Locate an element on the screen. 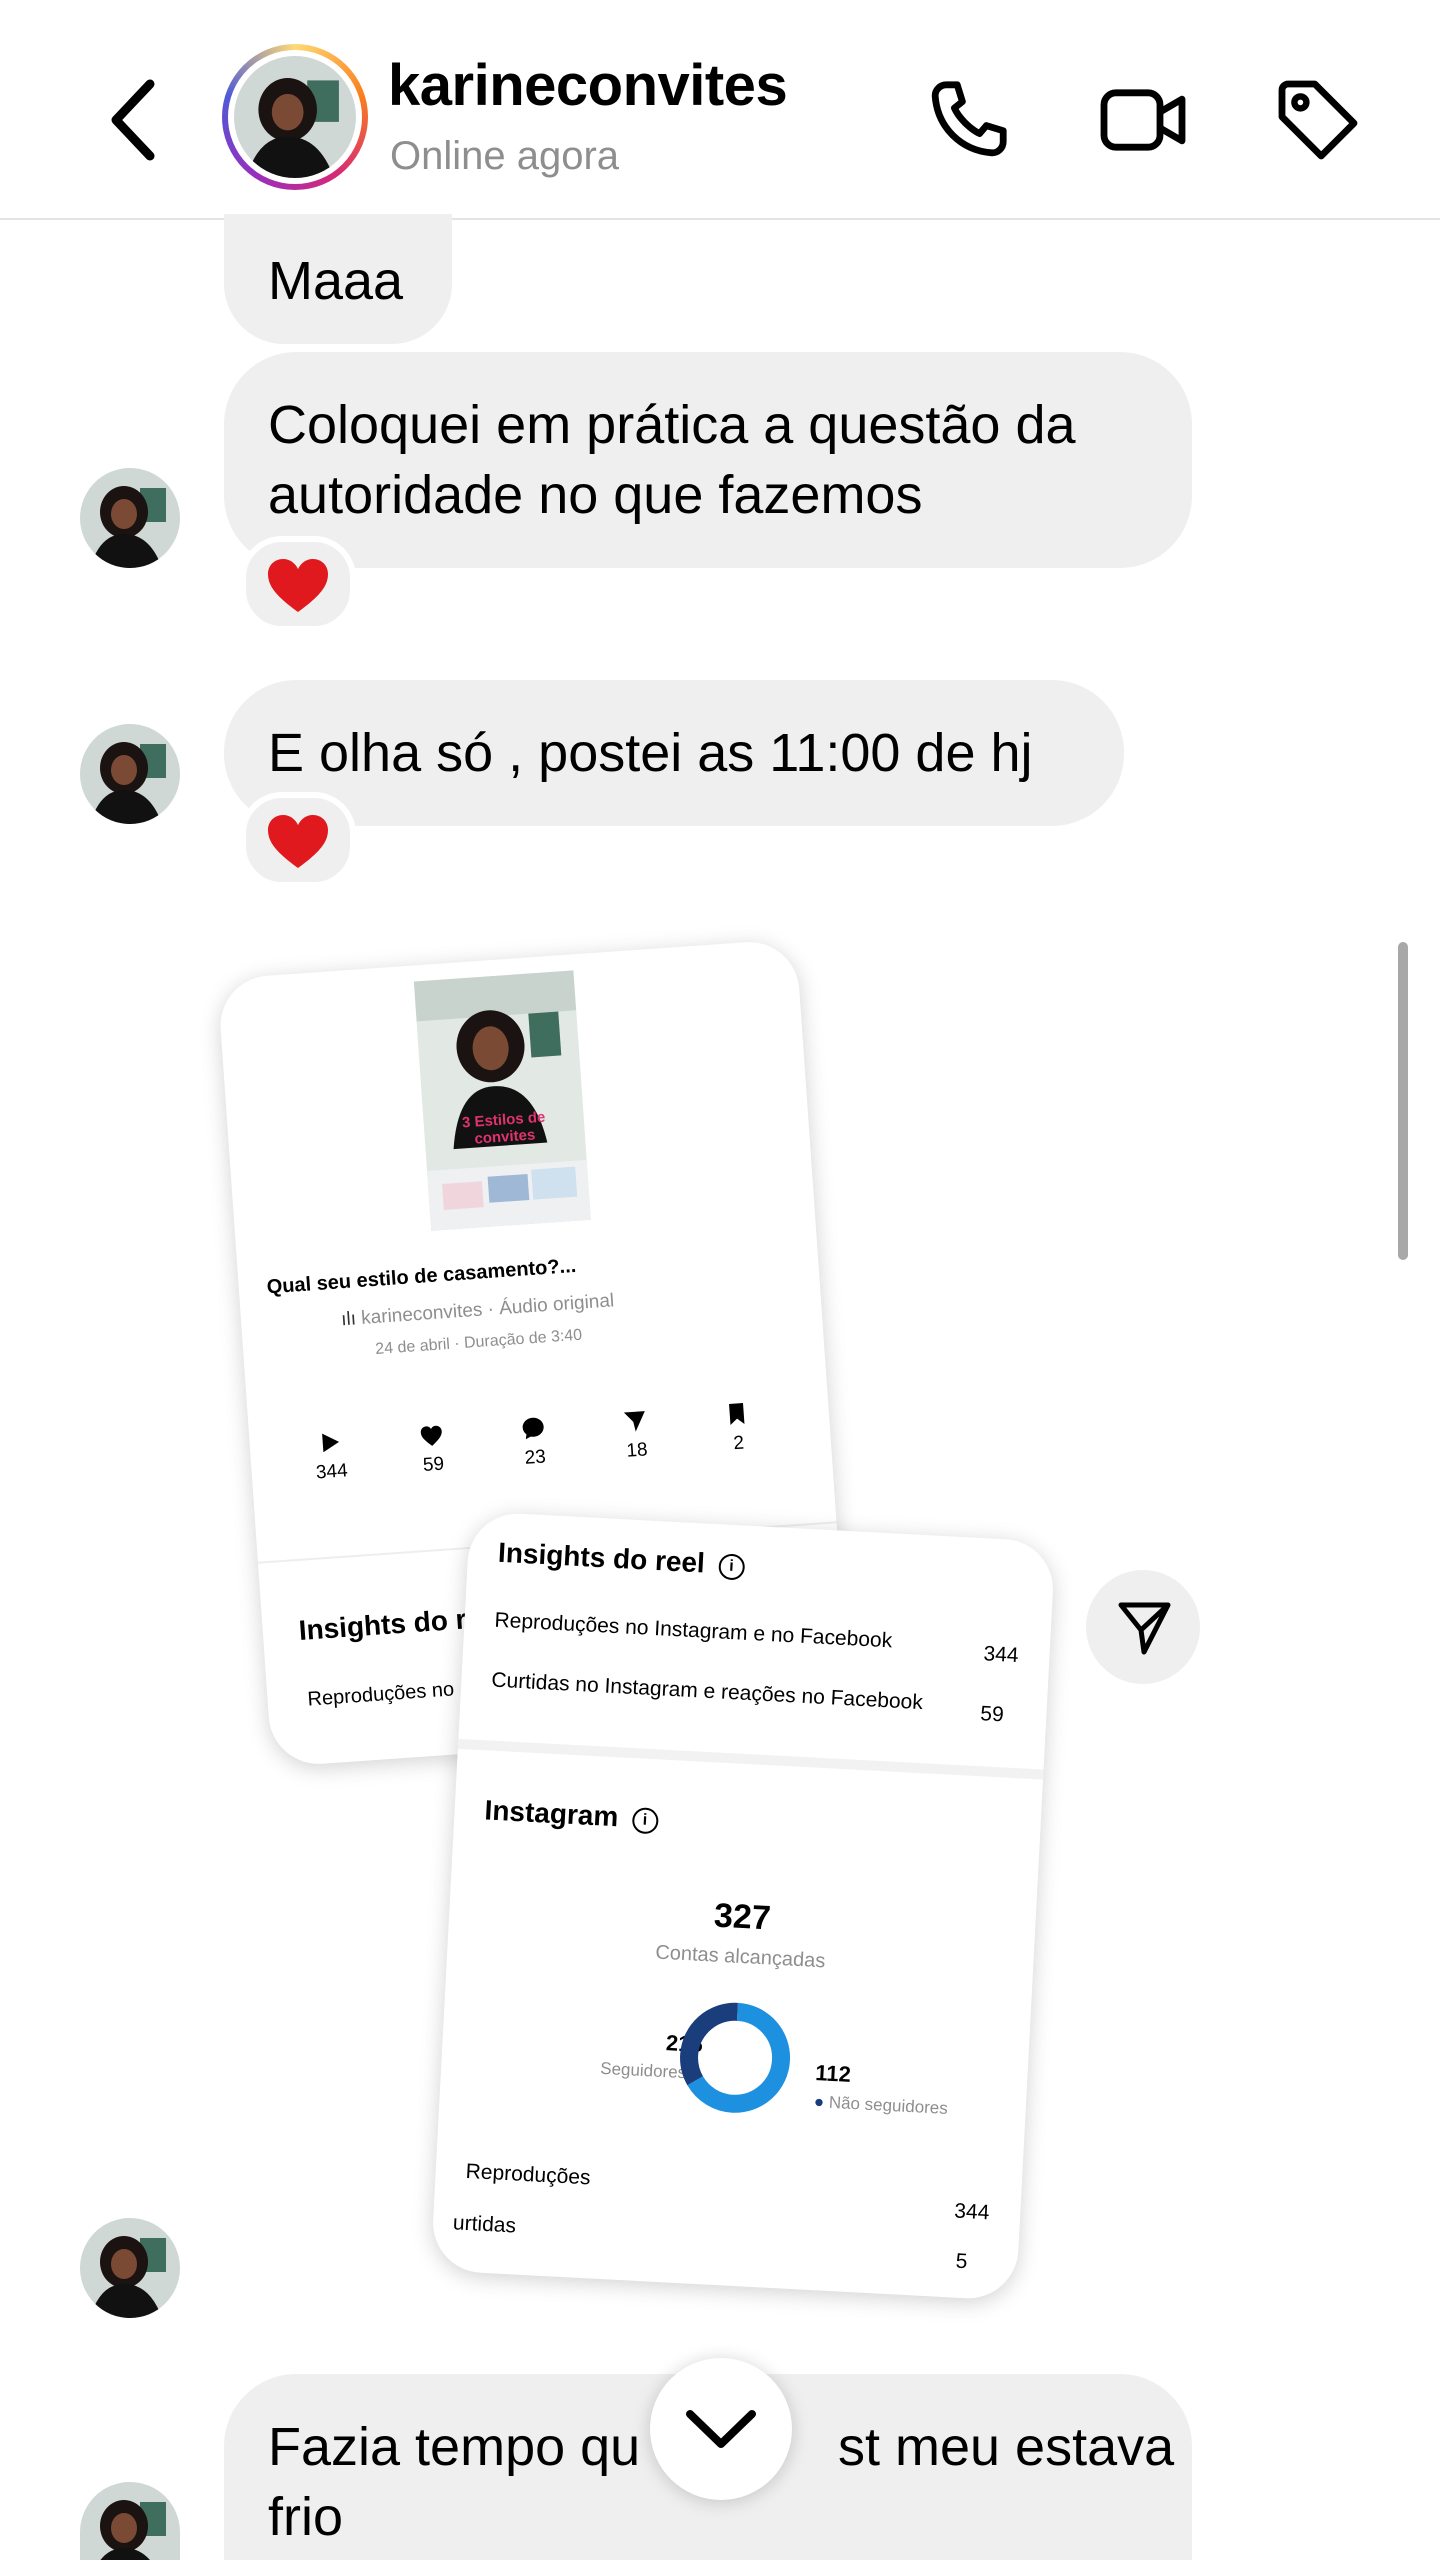 The height and width of the screenshot is (2560, 1440). insight-row-value: 59 is located at coordinates (992, 1714).